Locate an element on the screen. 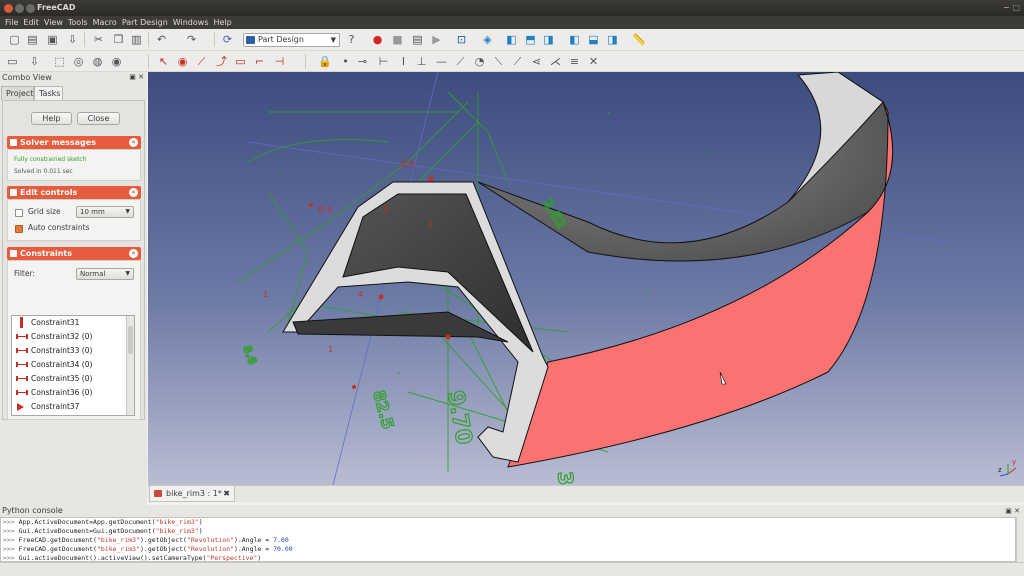 This screenshot has height=576, width=1024. constrain-lock-icon: ⊣ is located at coordinates (279, 61).